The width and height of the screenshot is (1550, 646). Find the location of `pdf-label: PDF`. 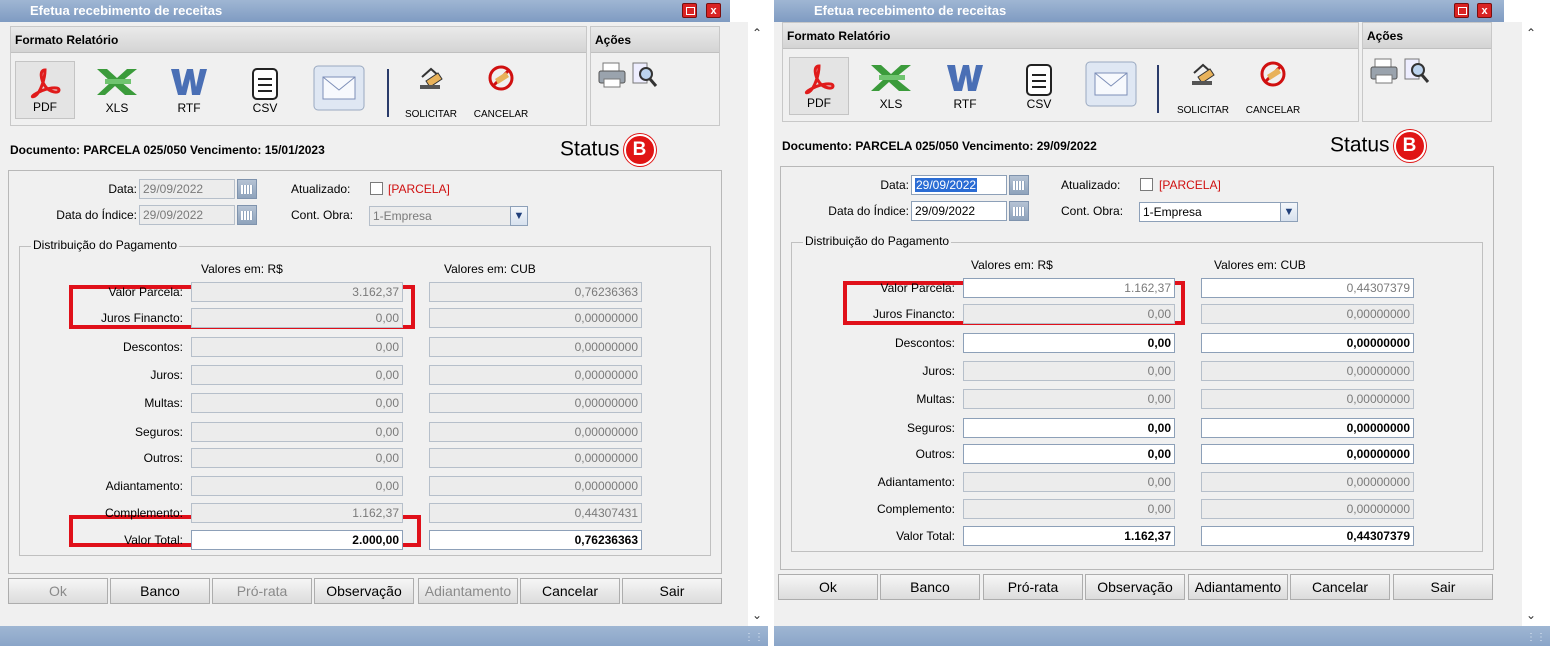

pdf-label: PDF is located at coordinates (819, 103).